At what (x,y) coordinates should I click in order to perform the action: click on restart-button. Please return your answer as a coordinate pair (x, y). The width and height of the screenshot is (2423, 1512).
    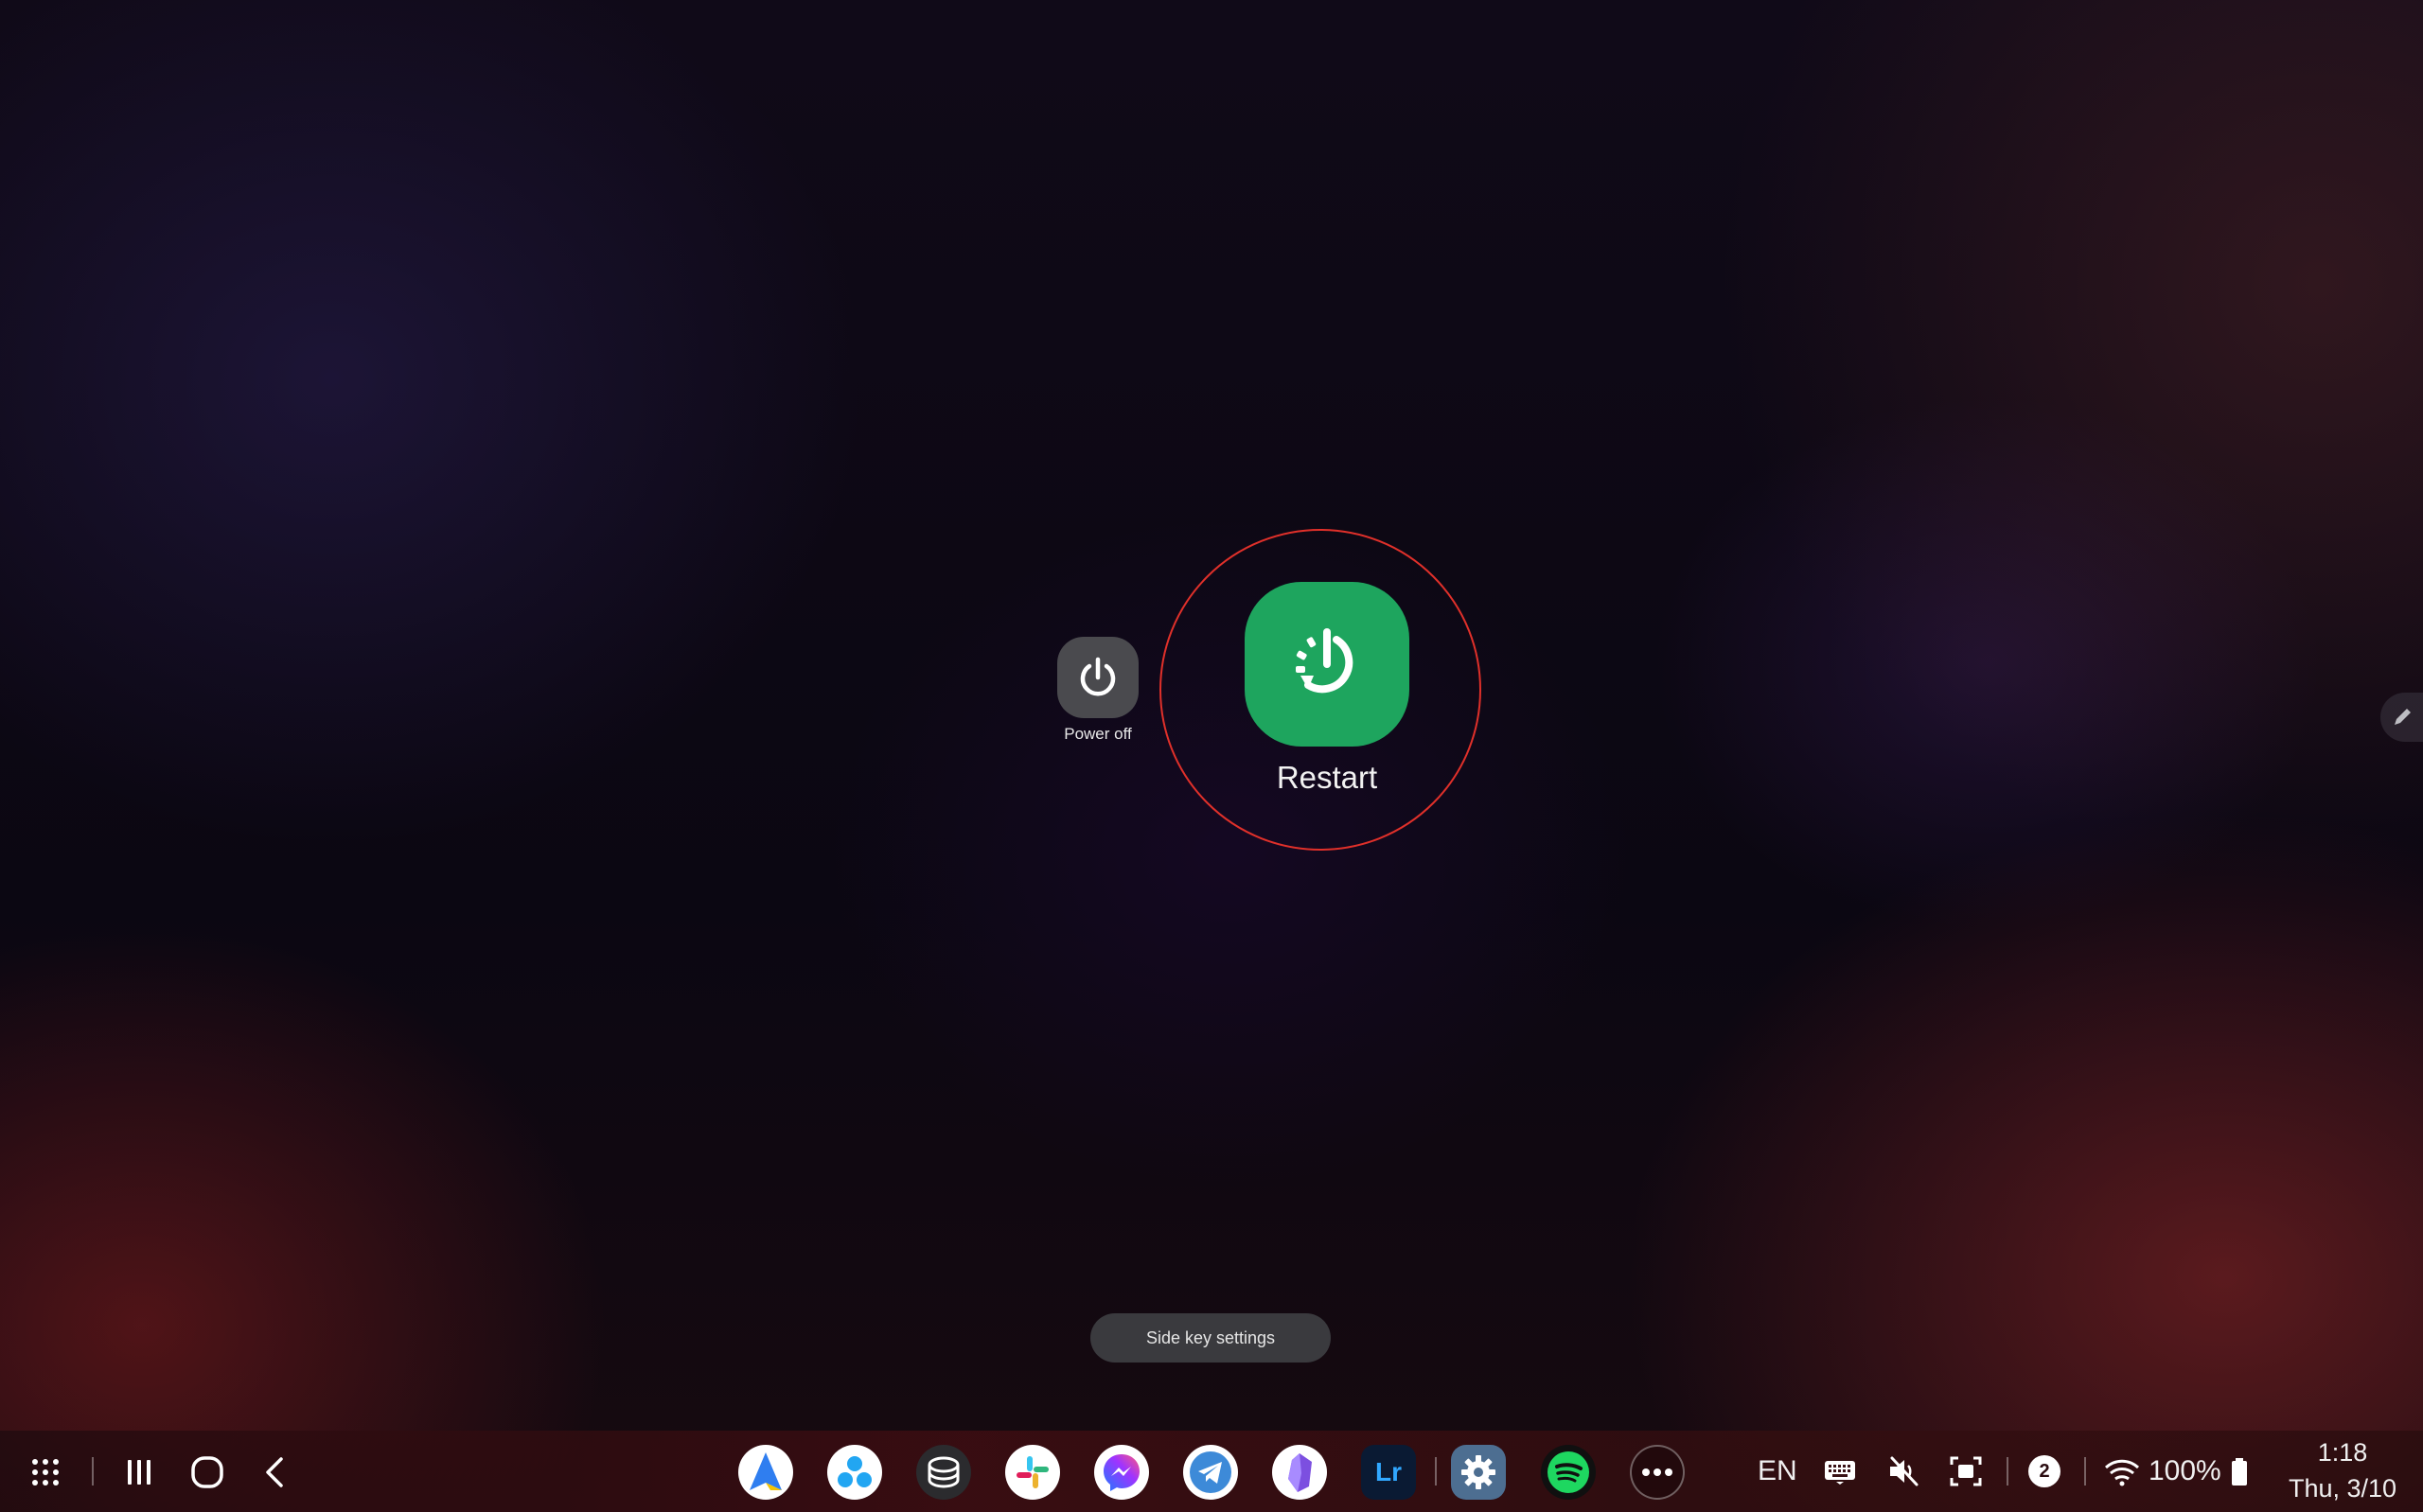
    Looking at the image, I should click on (1327, 664).